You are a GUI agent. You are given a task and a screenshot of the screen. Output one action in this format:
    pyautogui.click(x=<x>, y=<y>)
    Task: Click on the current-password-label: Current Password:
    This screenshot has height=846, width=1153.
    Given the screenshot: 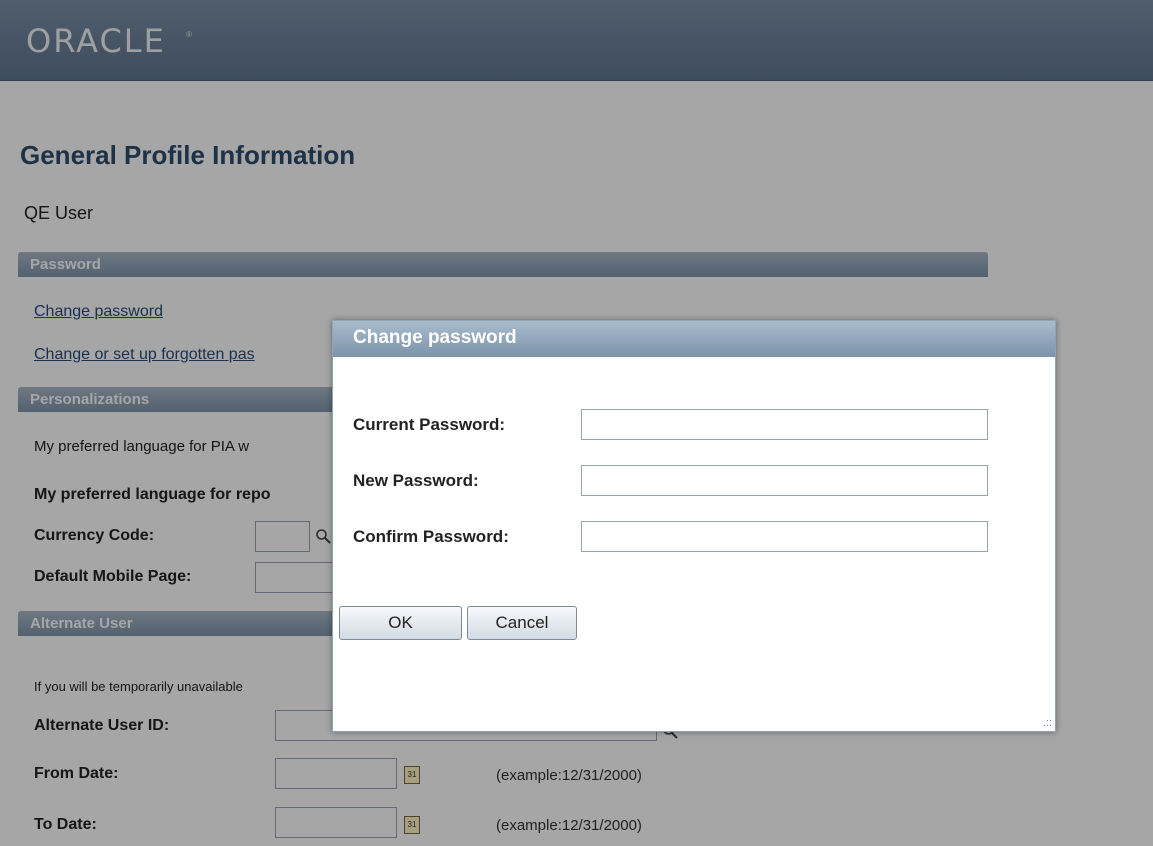 What is the action you would take?
    pyautogui.click(x=429, y=424)
    